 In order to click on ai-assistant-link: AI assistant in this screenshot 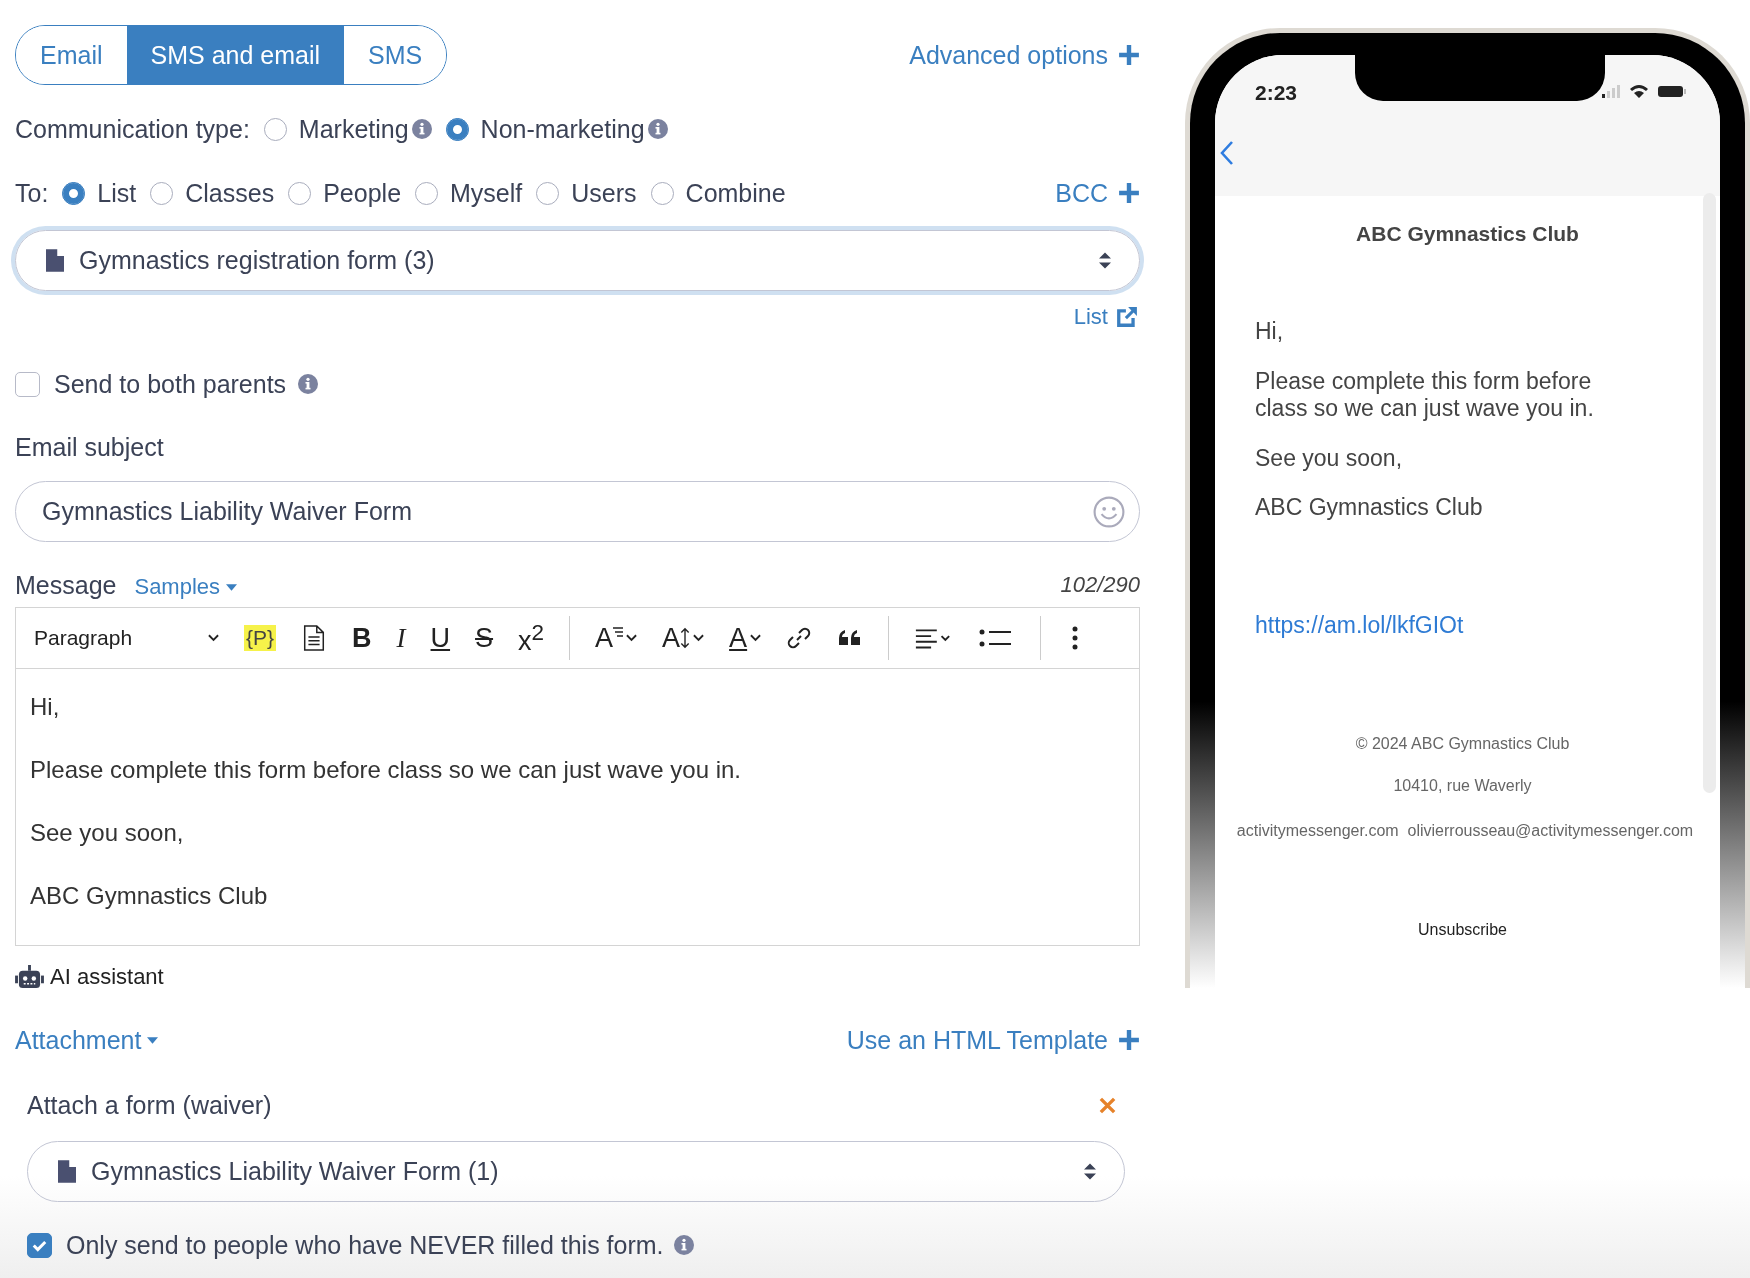, I will do `click(107, 977)`.